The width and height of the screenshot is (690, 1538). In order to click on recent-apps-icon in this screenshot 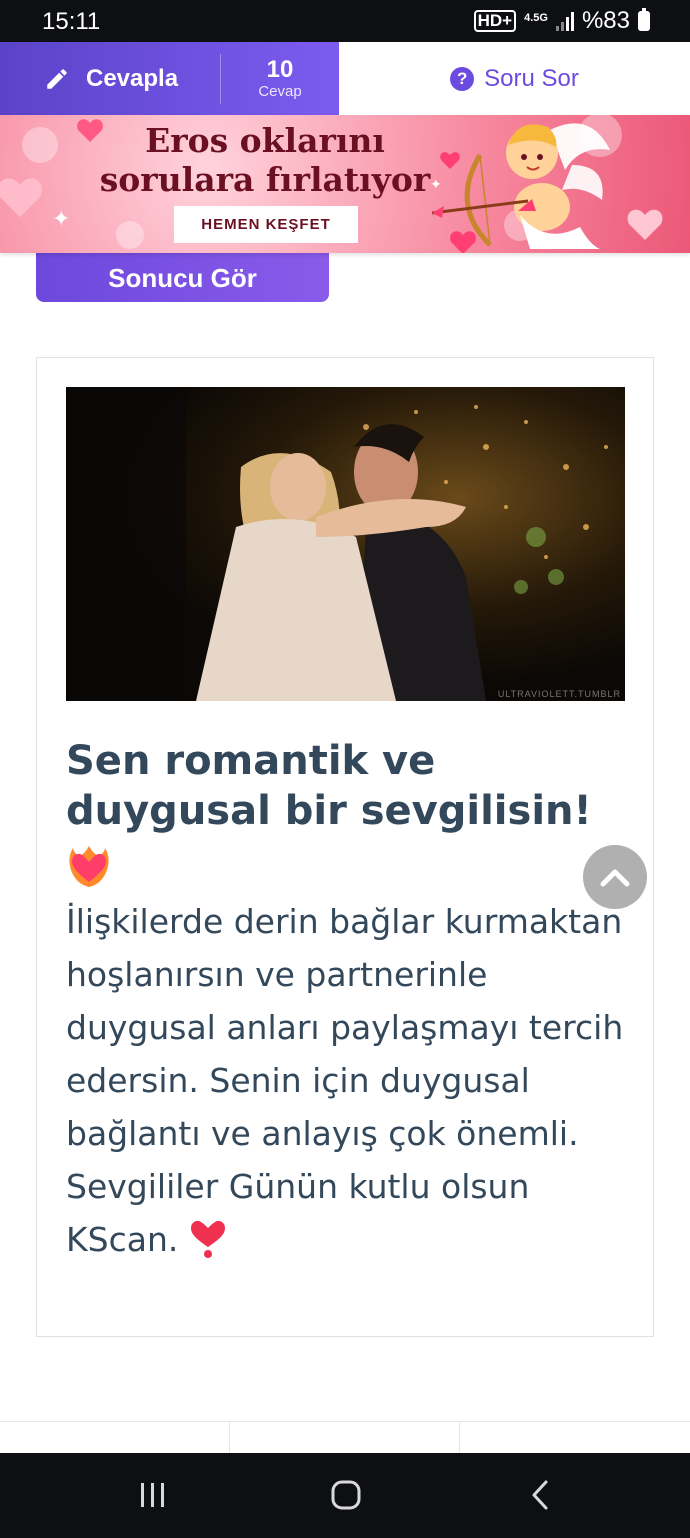, I will do `click(152, 1495)`.